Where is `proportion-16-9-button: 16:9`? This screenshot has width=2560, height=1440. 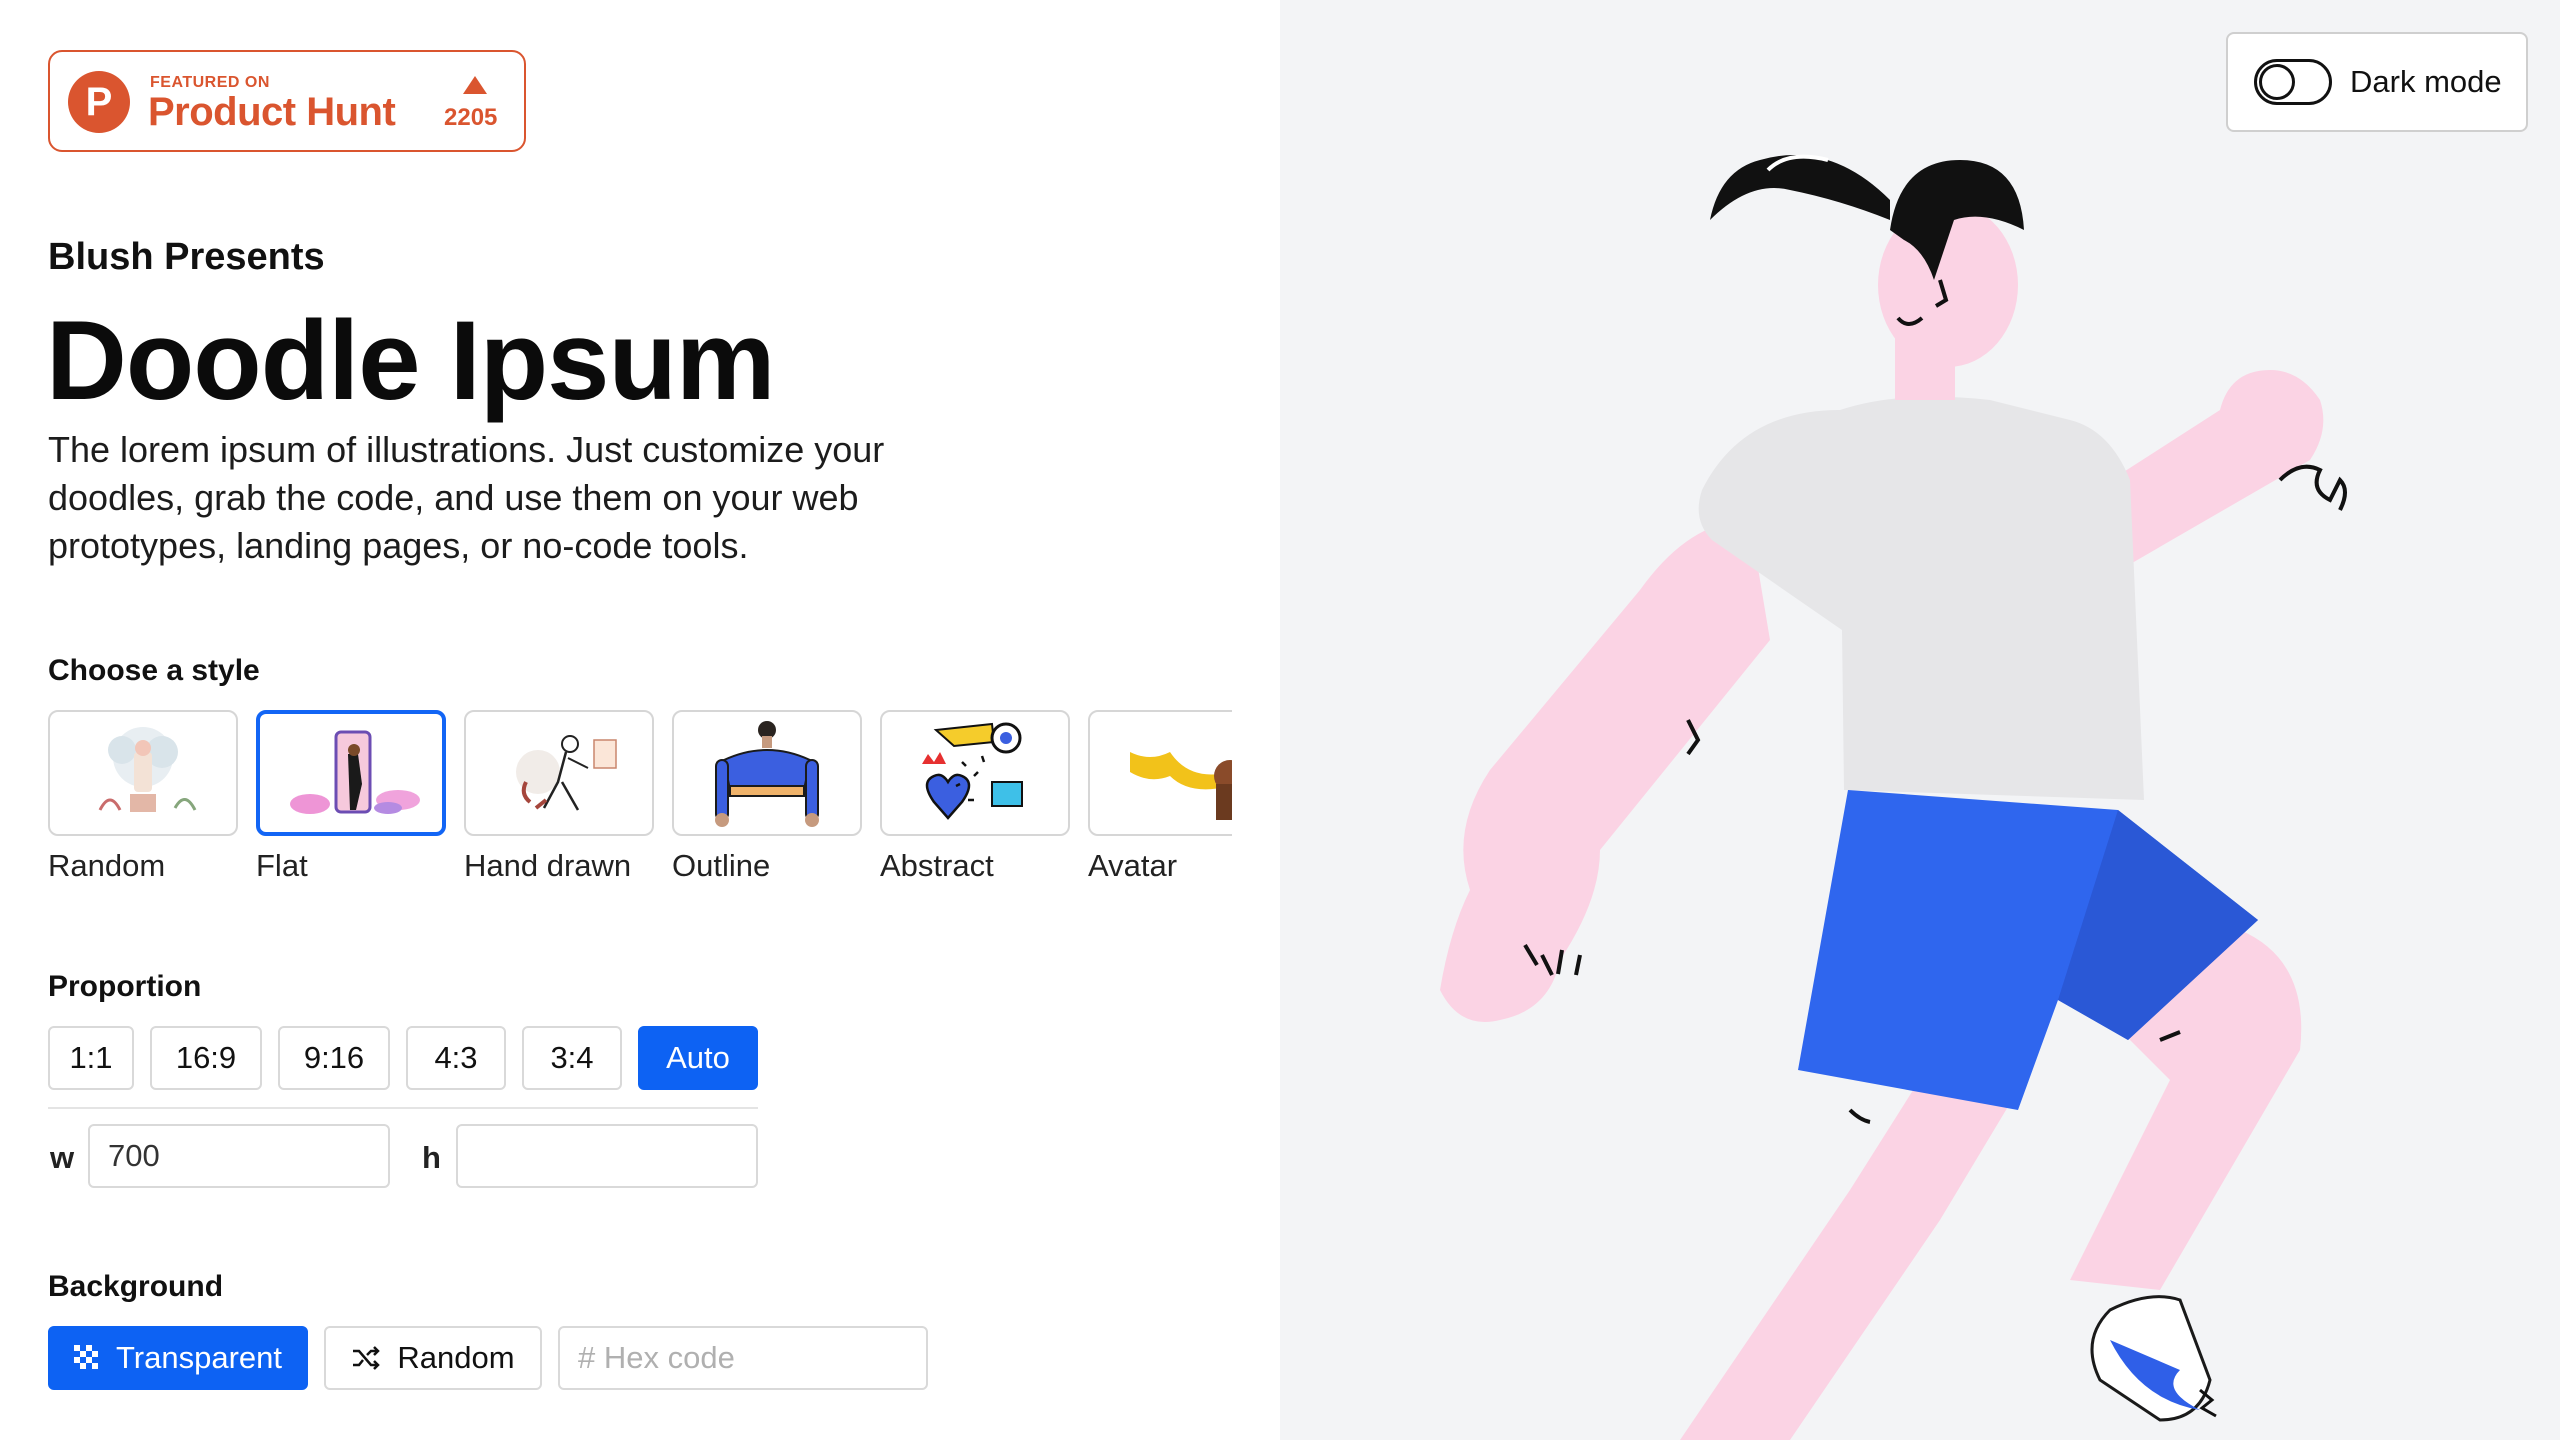 proportion-16-9-button: 16:9 is located at coordinates (206, 1058).